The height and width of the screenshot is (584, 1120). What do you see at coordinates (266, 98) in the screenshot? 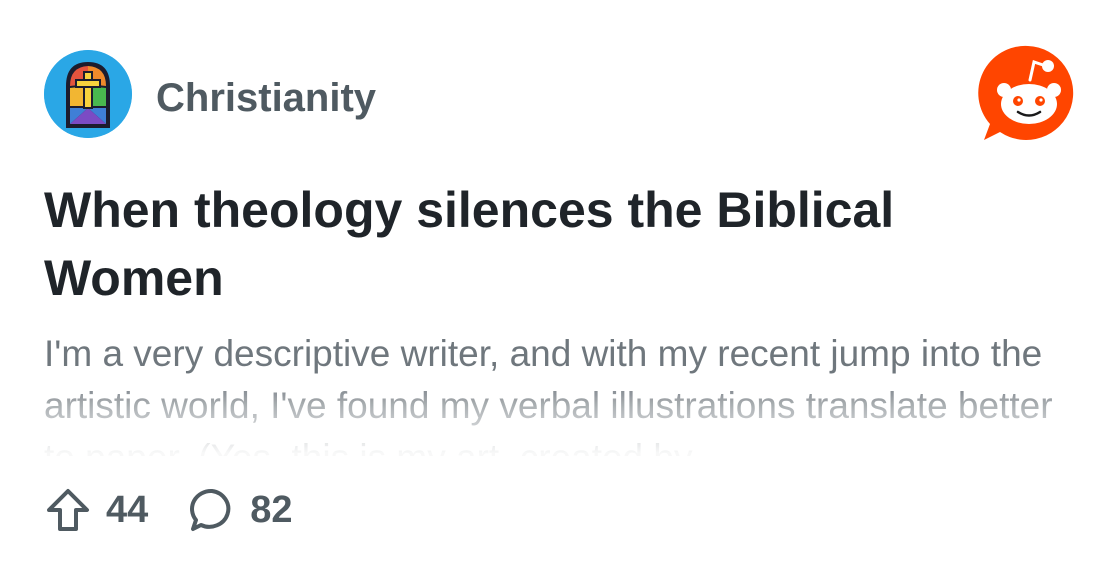
I see `community-name: Christianity` at bounding box center [266, 98].